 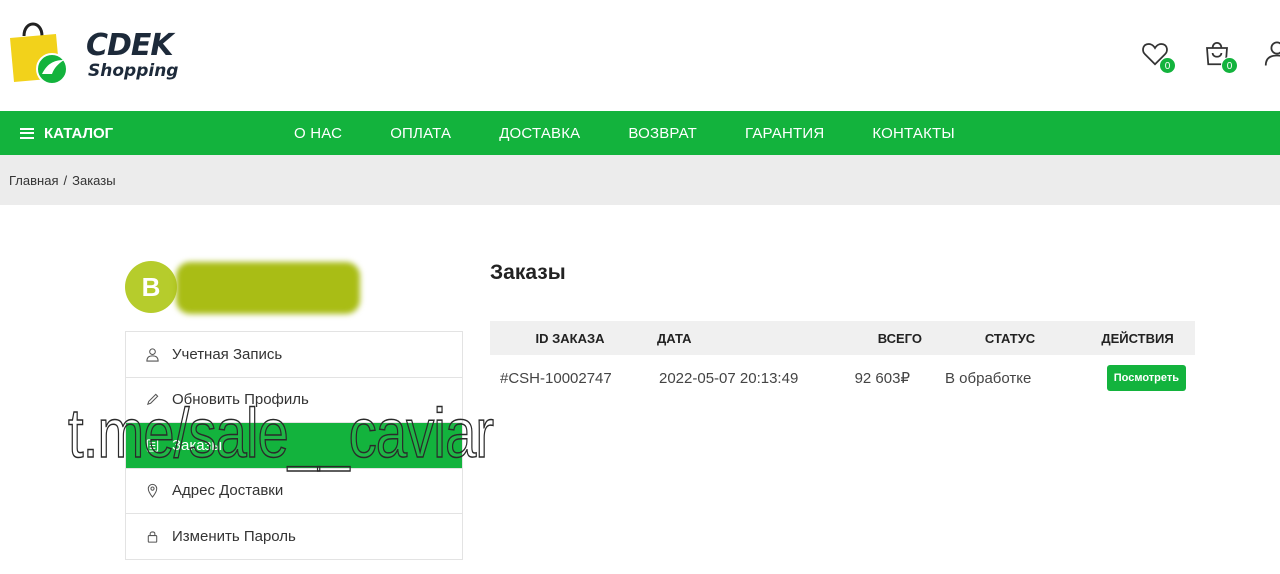 I want to click on sidebar-item-label: Изменить Пароль, so click(x=234, y=536).